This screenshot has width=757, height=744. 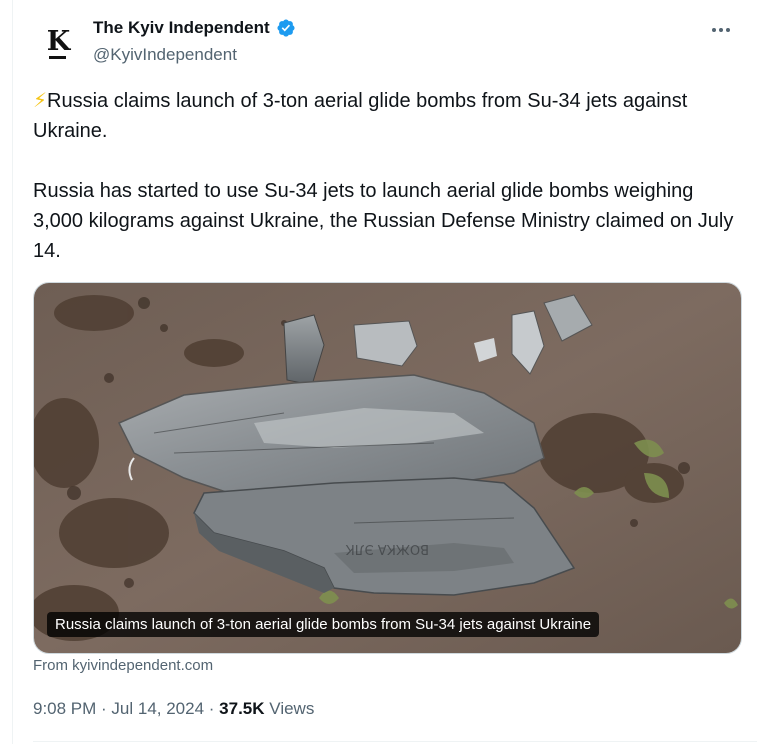 What do you see at coordinates (165, 55) in the screenshot?
I see `author-handle: @KyivIndependent` at bounding box center [165, 55].